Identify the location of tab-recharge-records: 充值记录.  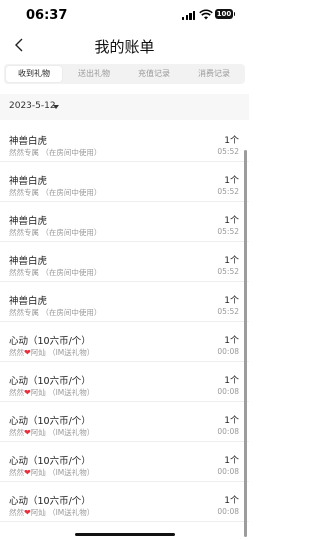
(154, 74).